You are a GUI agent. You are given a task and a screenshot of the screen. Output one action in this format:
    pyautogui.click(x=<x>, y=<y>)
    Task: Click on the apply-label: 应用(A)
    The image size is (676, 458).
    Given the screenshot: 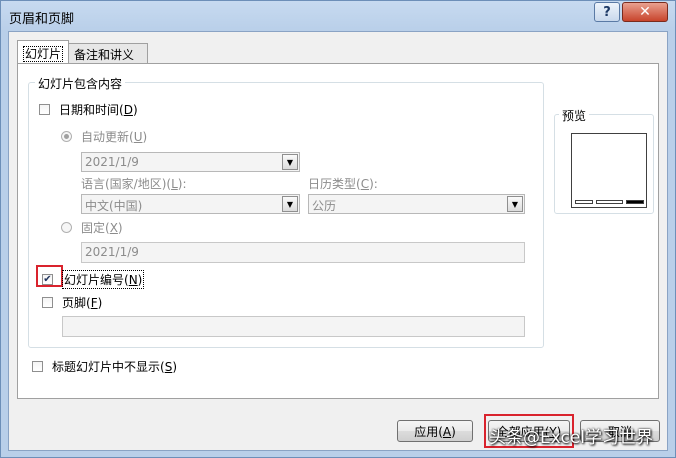 What is the action you would take?
    pyautogui.click(x=435, y=431)
    